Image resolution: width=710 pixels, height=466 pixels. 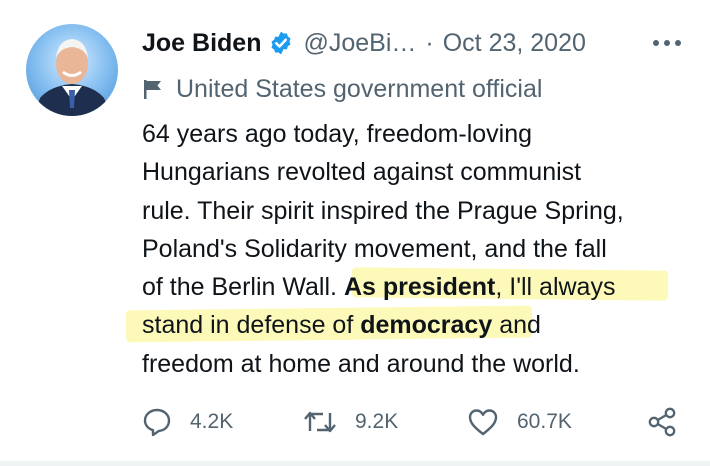 I want to click on like-button: 60.7K, so click(x=519, y=422).